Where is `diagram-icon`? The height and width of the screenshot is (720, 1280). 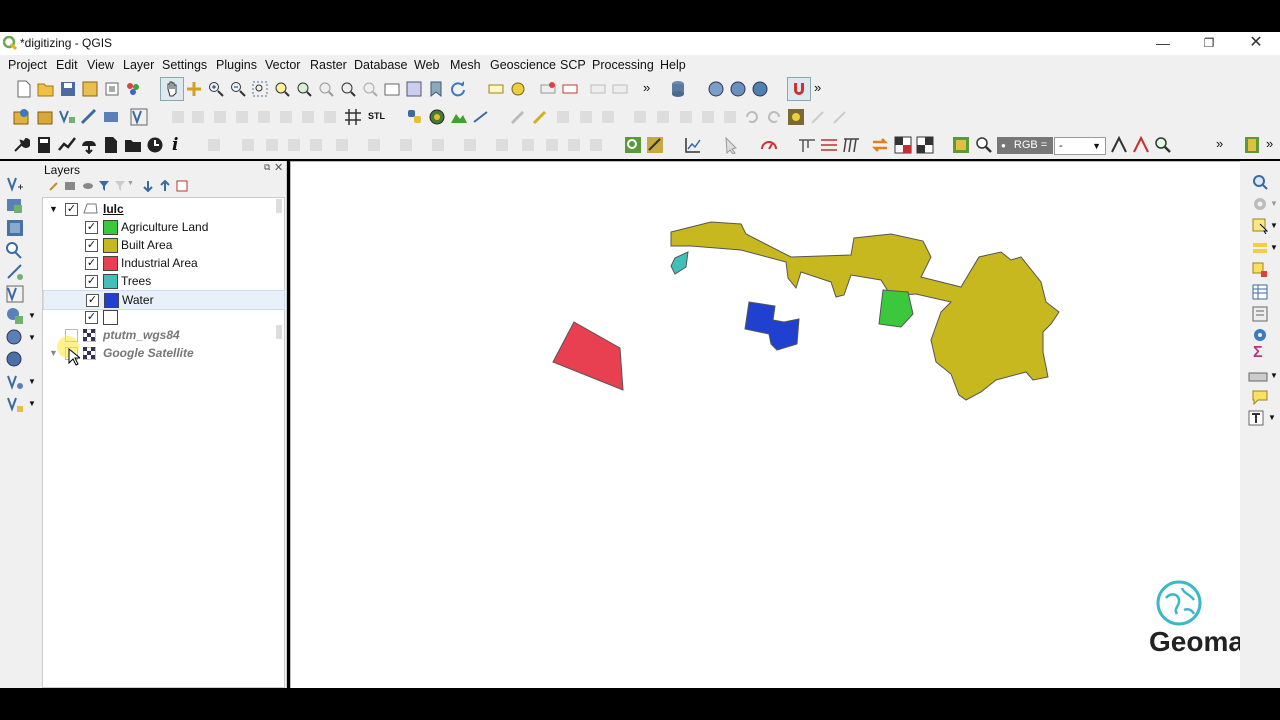 diagram-icon is located at coordinates (518, 89).